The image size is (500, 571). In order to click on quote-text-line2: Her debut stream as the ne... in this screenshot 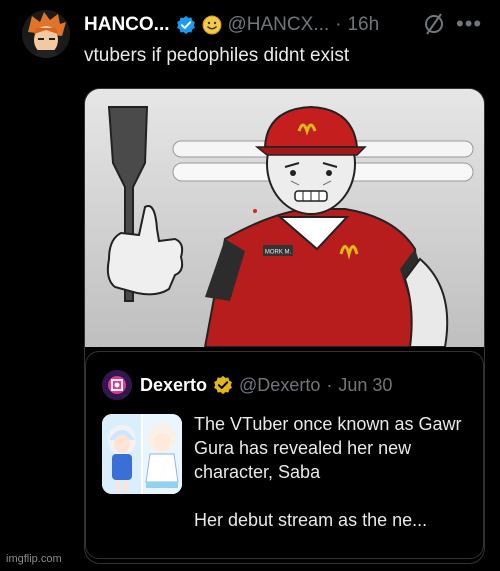, I will do `click(311, 520)`.